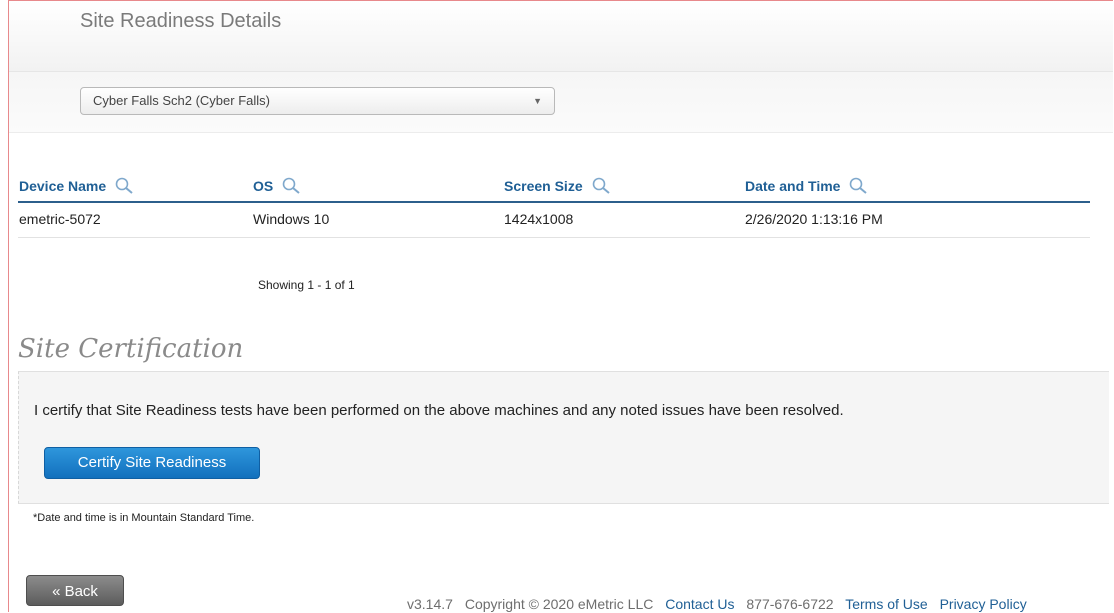 The width and height of the screenshot is (1114, 613). Describe the element at coordinates (537, 101) in the screenshot. I see `chevron-down-icon: ▼` at that location.